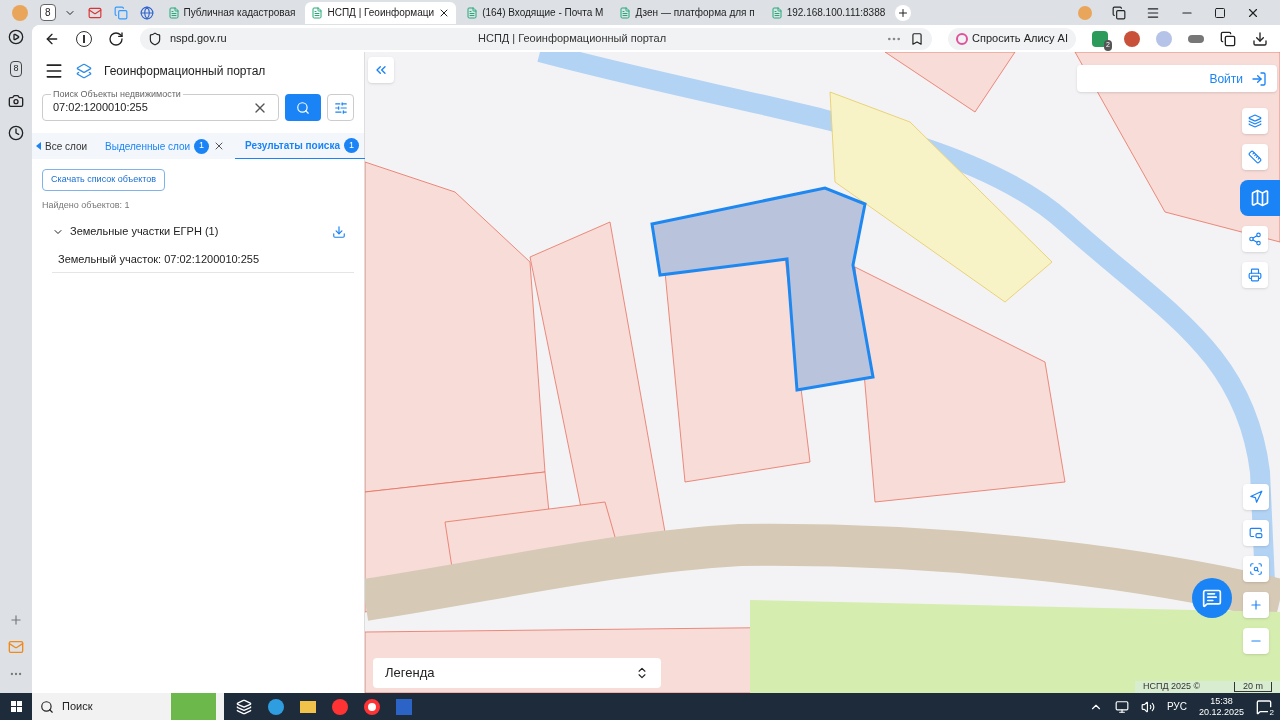 The width and height of the screenshot is (1280, 720). I want to click on history-icon, so click(16, 132).